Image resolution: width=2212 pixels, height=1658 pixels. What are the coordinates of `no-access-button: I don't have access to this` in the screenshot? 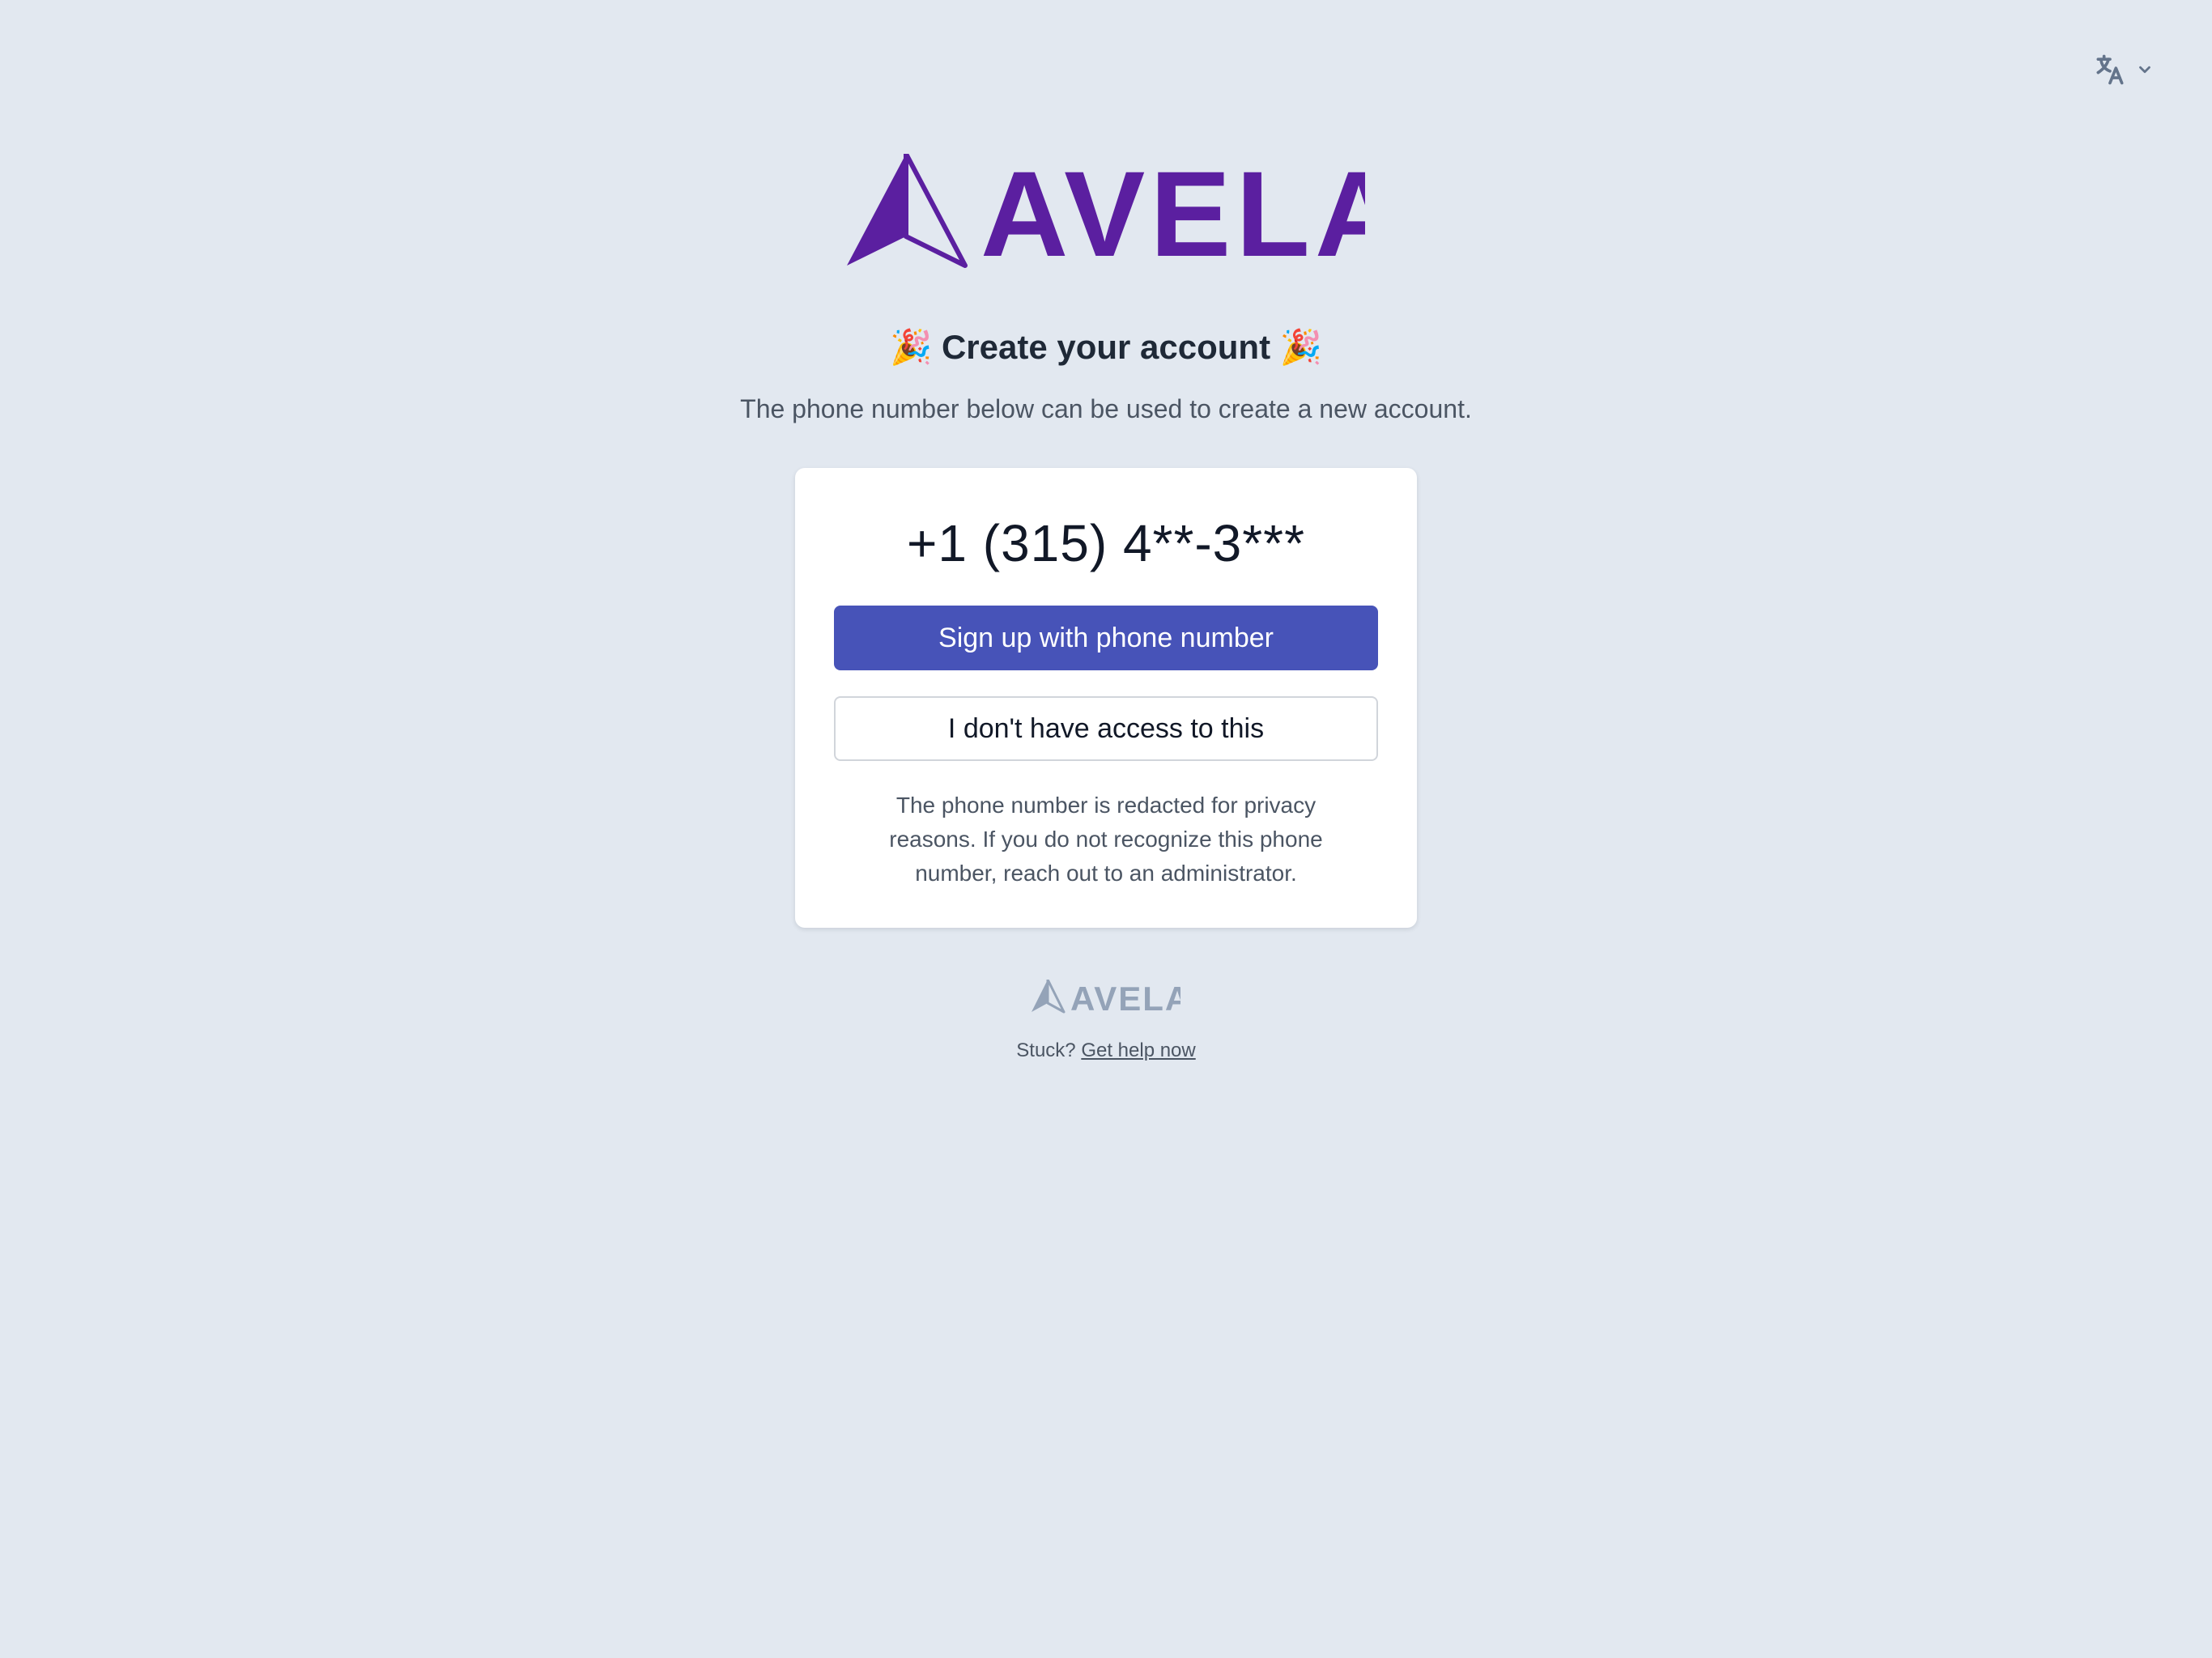 It's located at (1106, 728).